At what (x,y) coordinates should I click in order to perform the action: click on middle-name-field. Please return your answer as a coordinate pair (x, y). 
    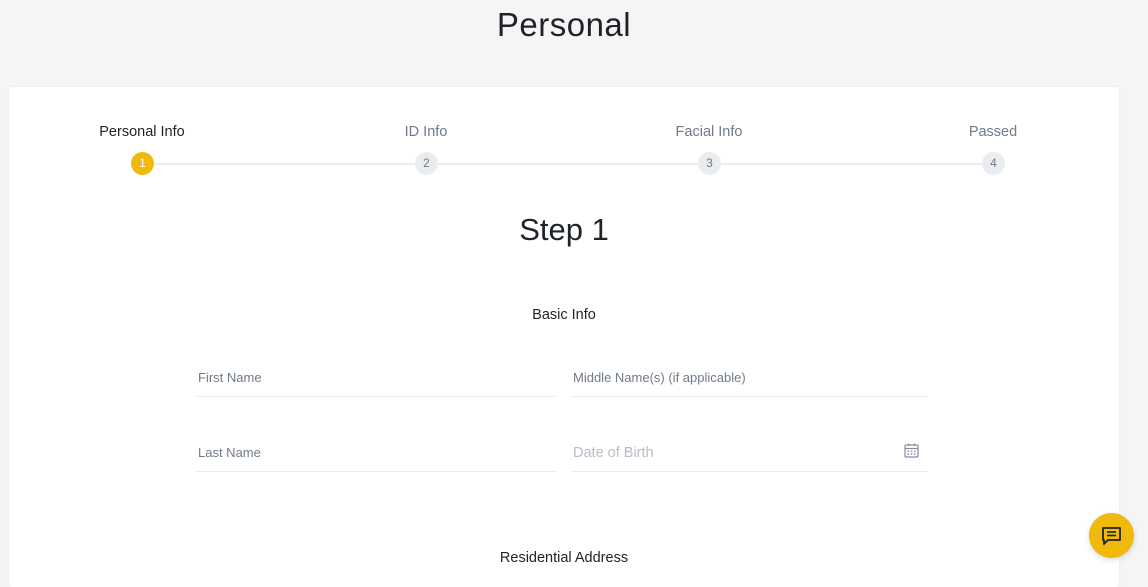
    Looking at the image, I should click on (749, 378).